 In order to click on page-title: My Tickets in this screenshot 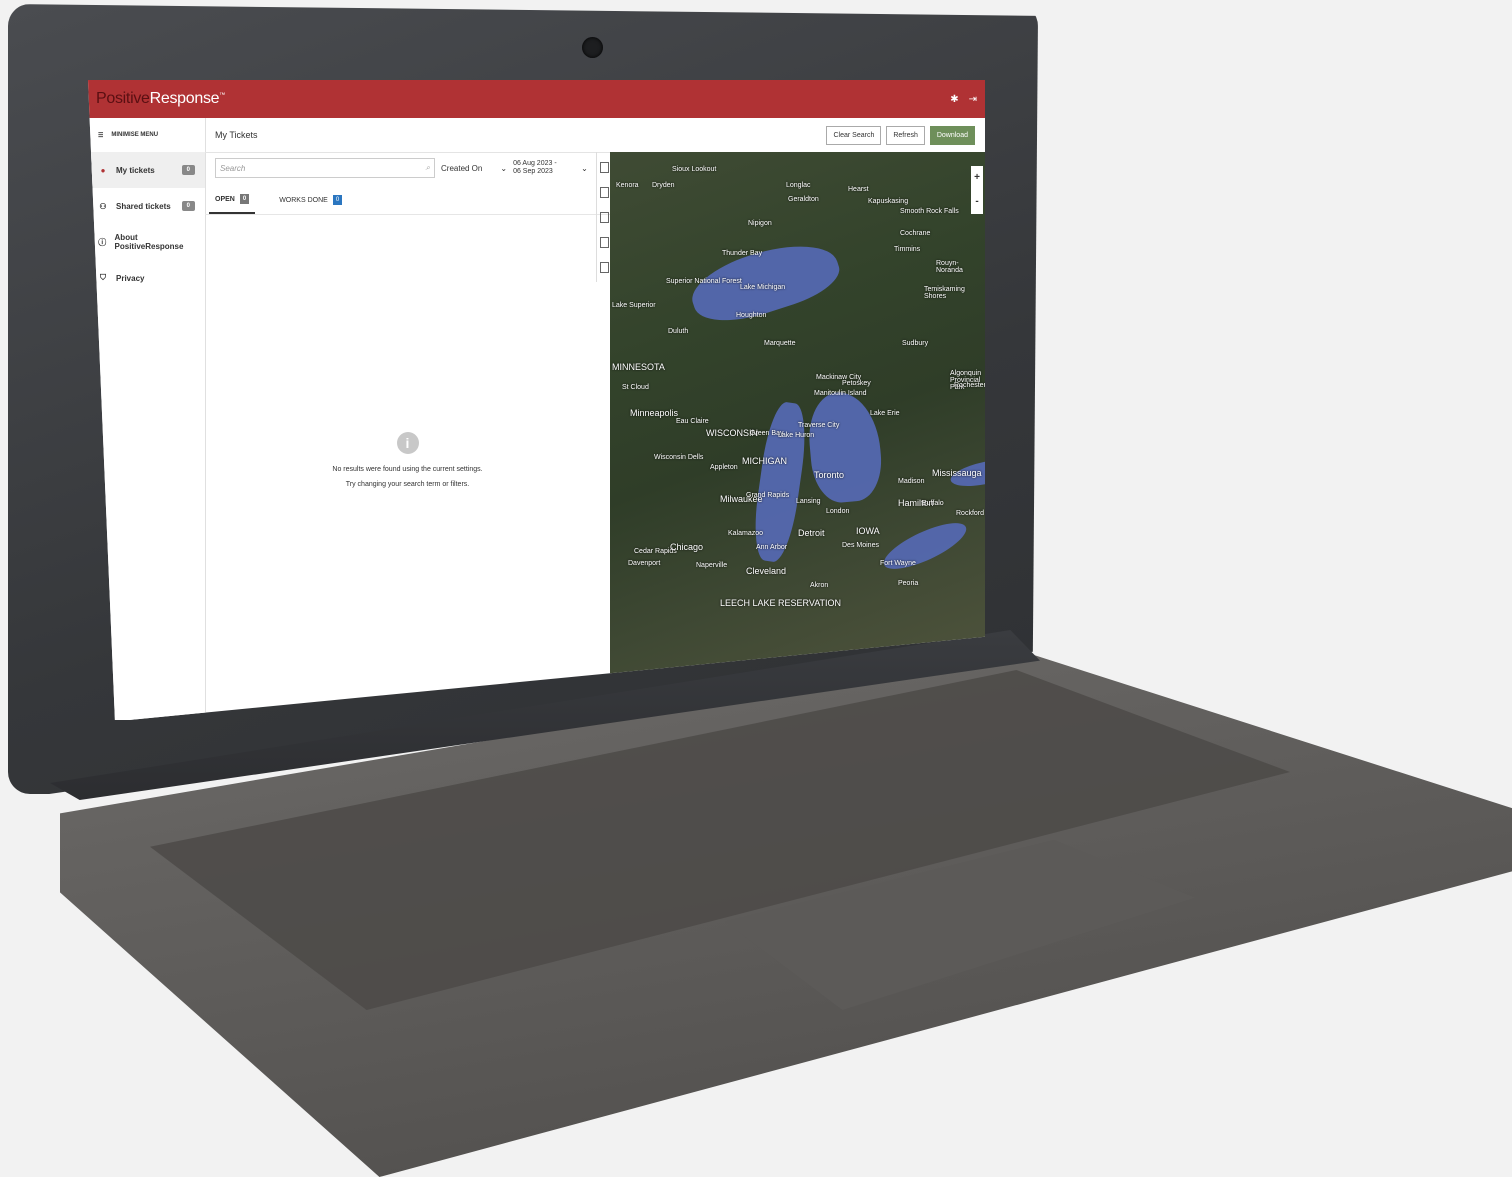, I will do `click(236, 135)`.